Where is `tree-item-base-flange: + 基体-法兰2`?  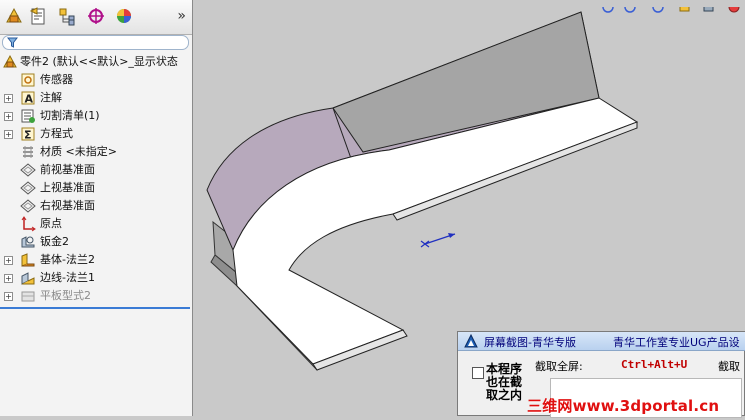
tree-item-base-flange: + 基体-法兰2 is located at coordinates (95, 260).